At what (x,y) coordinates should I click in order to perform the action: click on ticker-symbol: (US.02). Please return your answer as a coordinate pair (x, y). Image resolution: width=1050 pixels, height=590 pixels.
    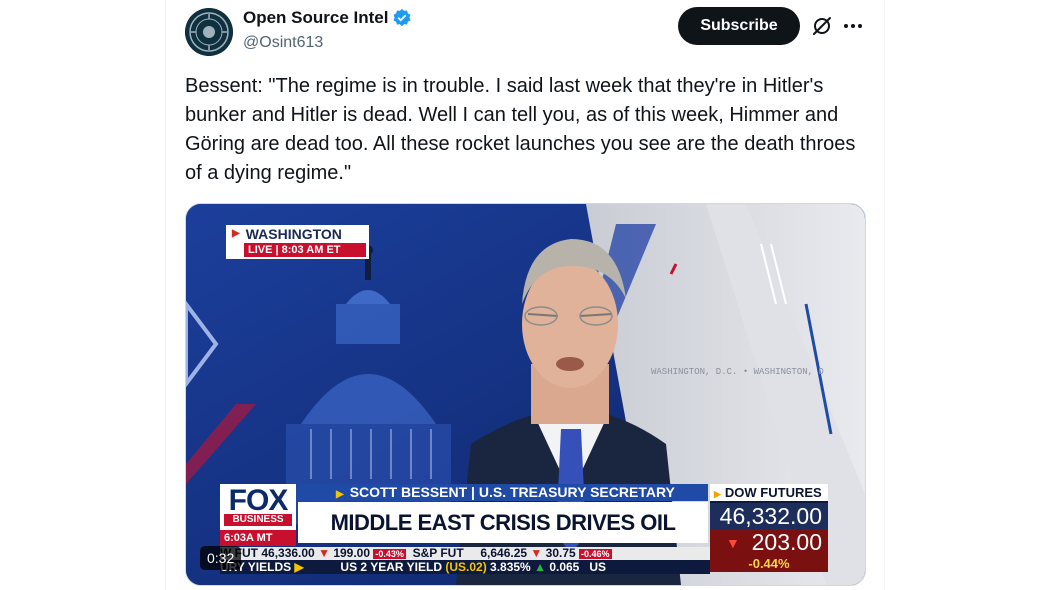
    Looking at the image, I should click on (466, 567).